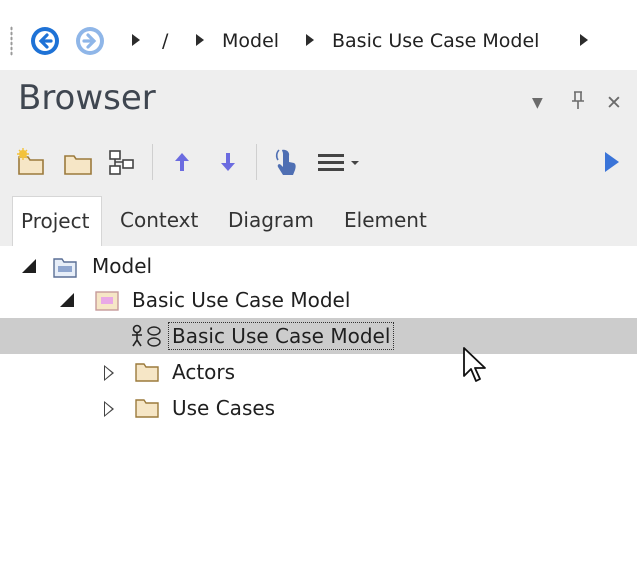 This screenshot has height=571, width=637. I want to click on tree-item-label: Actors, so click(204, 372).